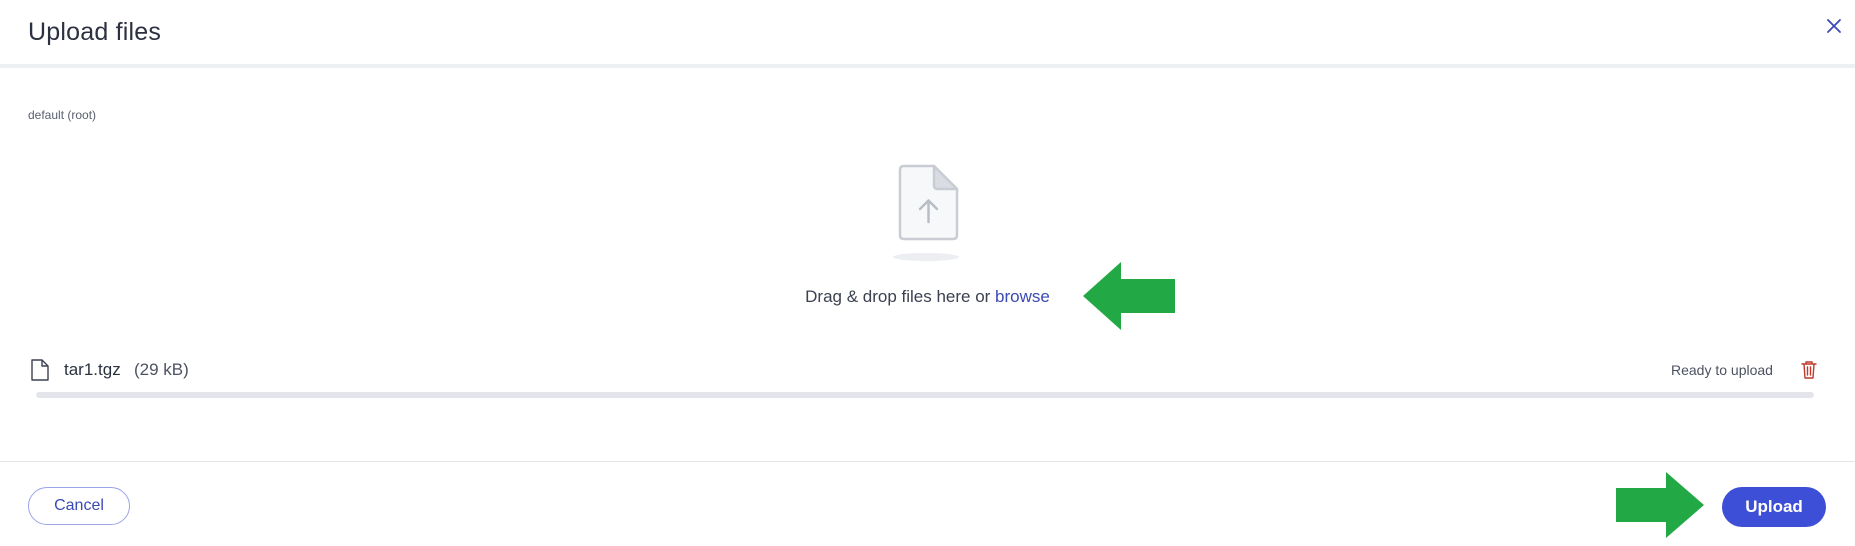 This screenshot has width=1855, height=546. Describe the element at coordinates (926, 212) in the screenshot. I see `file-upload-icon` at that location.